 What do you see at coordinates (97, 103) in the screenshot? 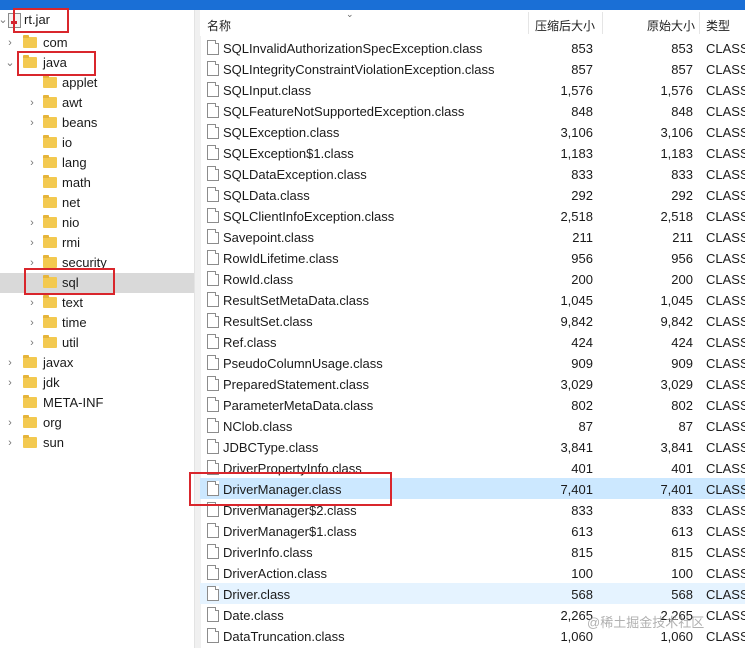
I see `tree-item-awt: › awt` at bounding box center [97, 103].